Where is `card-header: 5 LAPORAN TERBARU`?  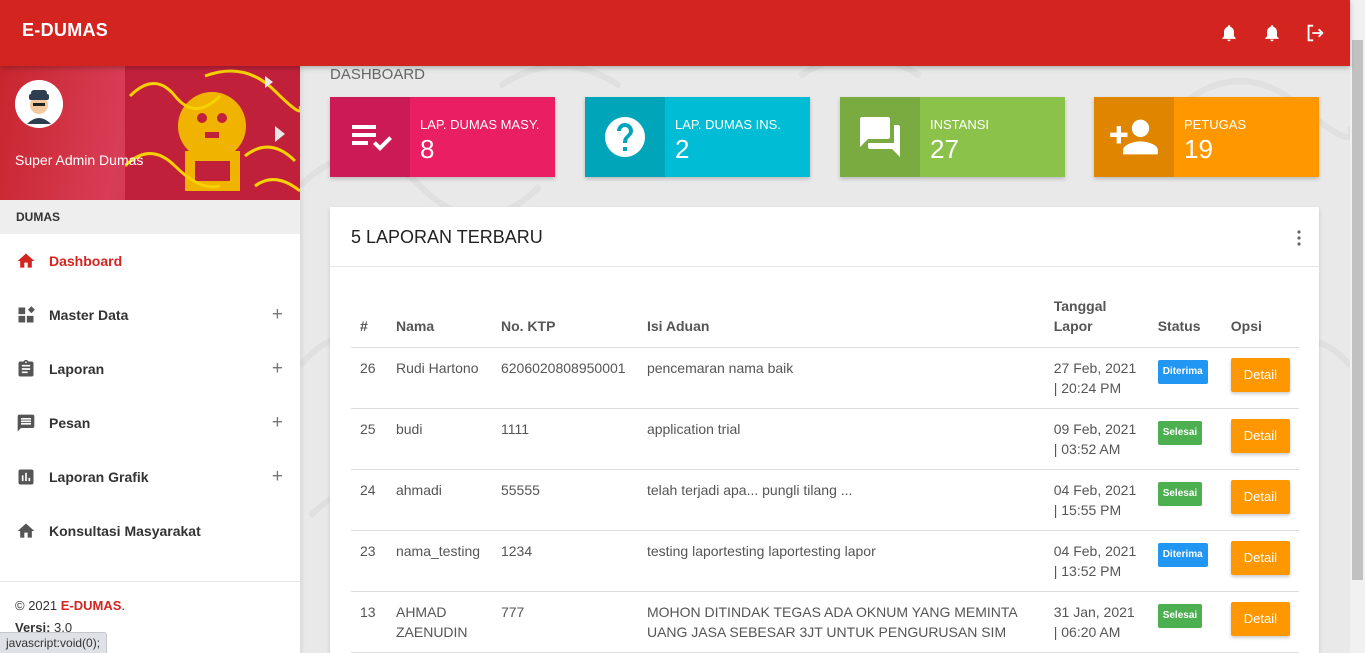
card-header: 5 LAPORAN TERBARU is located at coordinates (824, 237).